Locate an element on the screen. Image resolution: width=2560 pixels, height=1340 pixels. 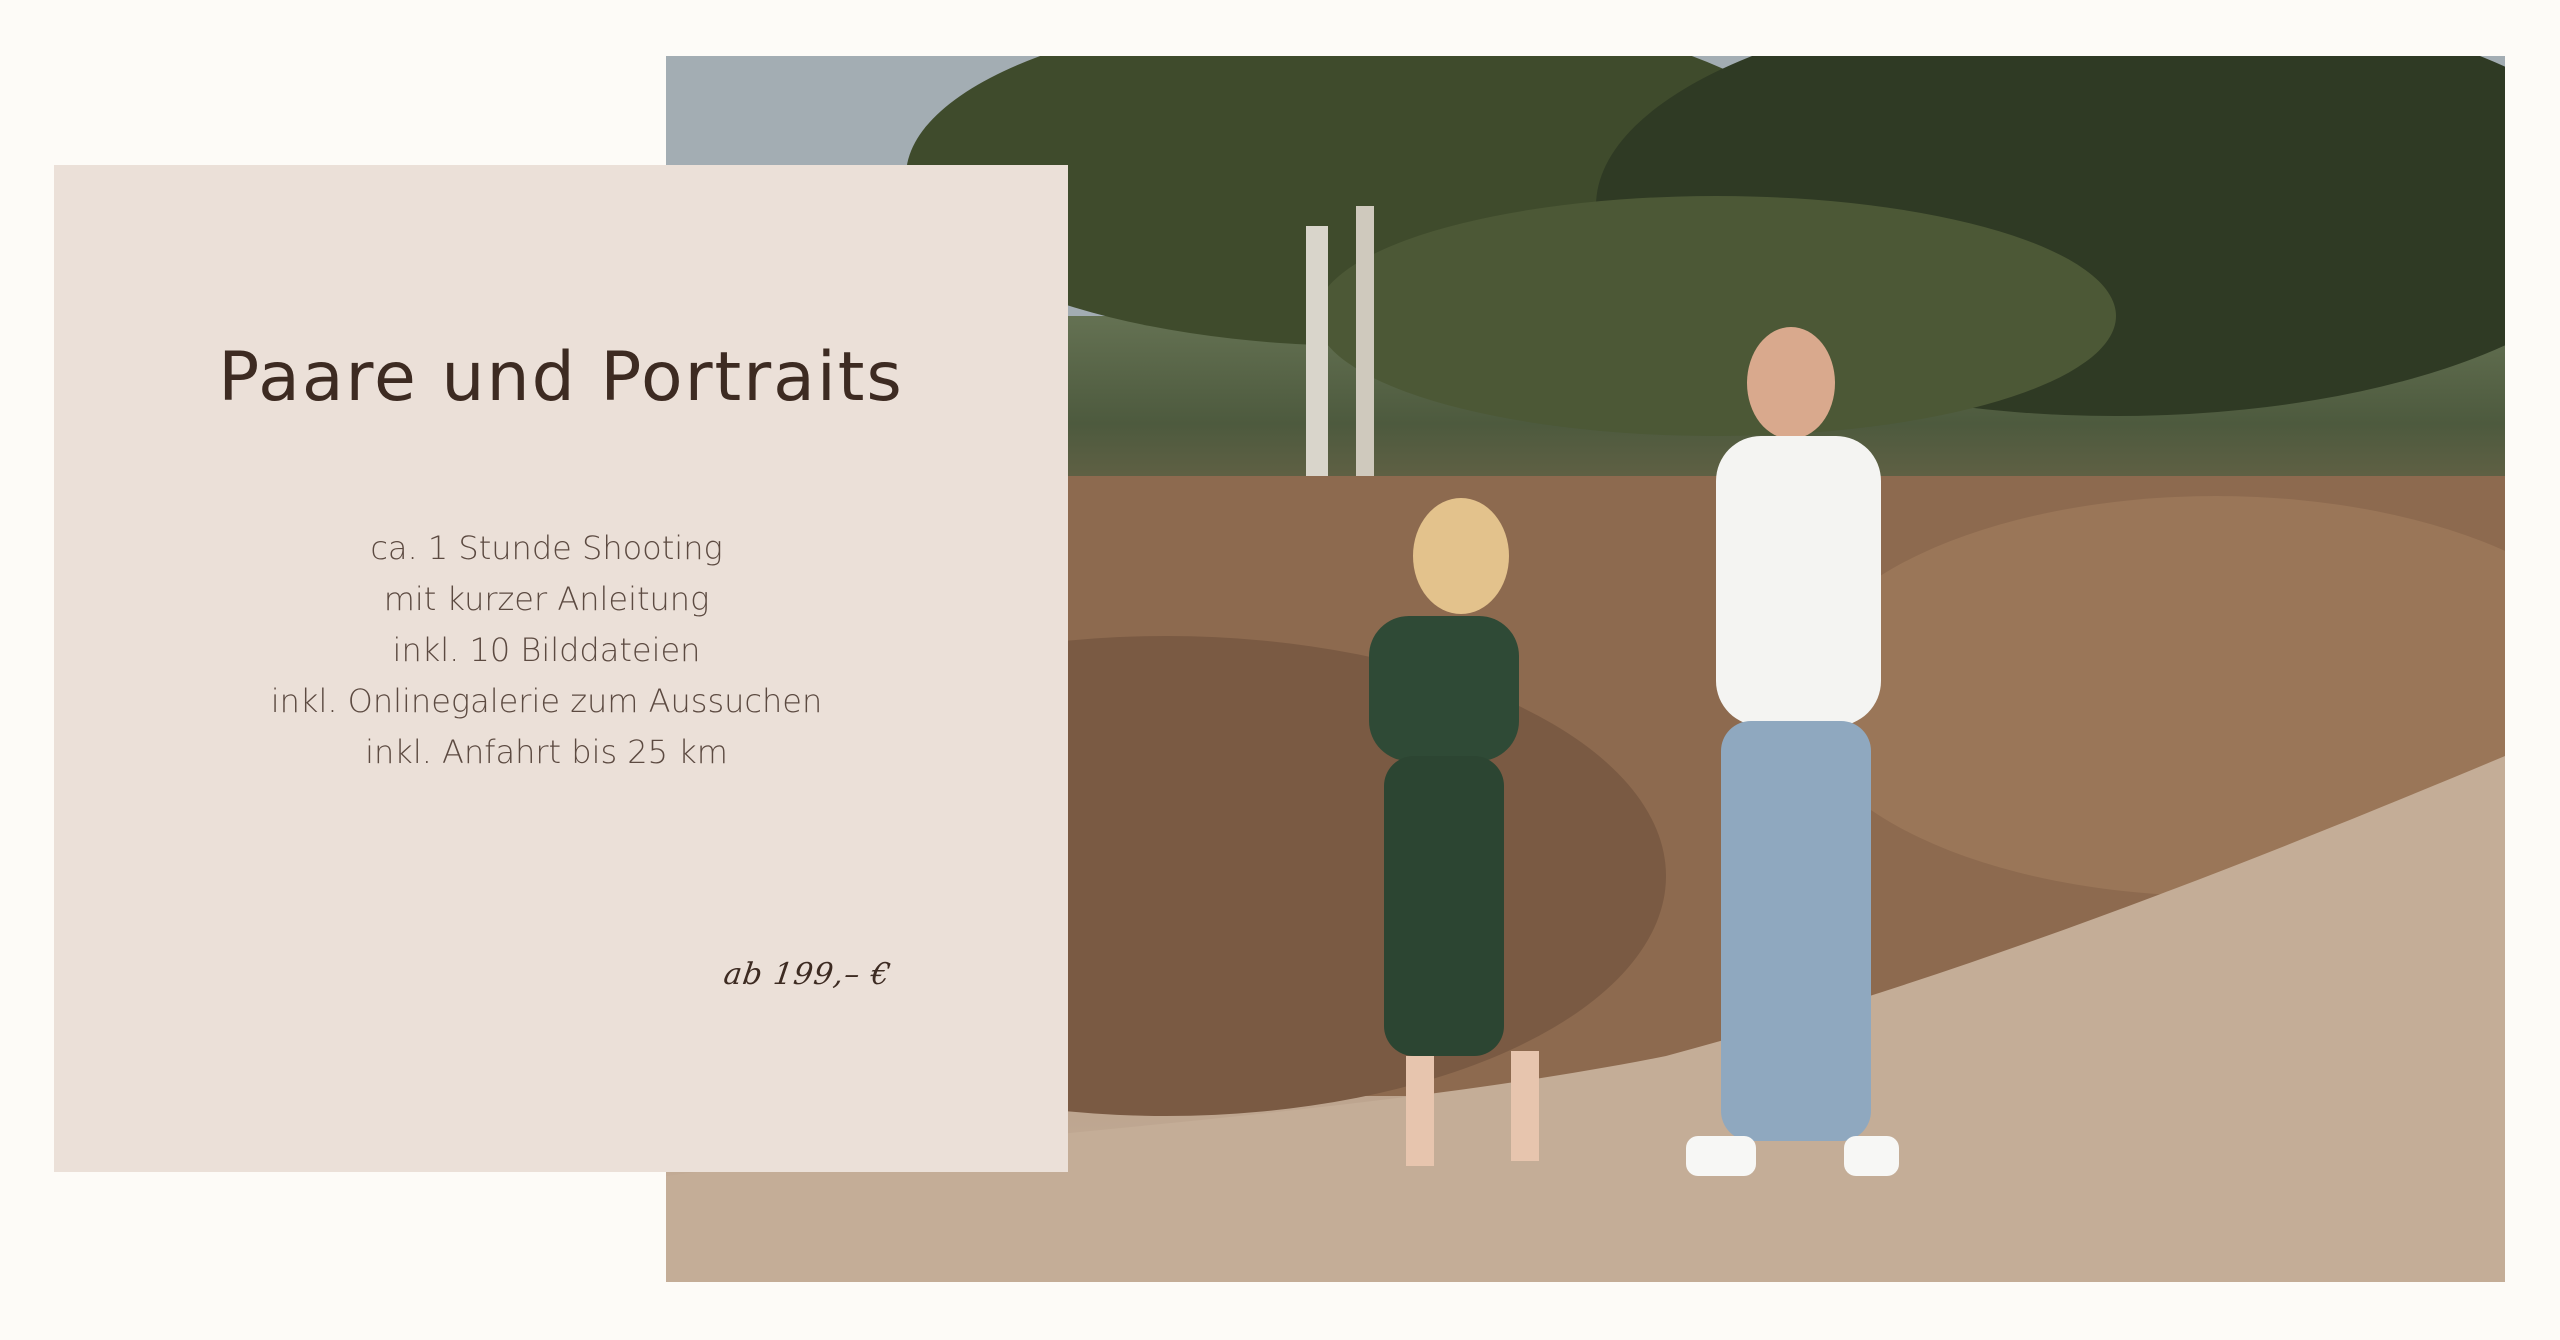
feature-item: ca. 1 Stunde Shooting is located at coordinates (546, 548).